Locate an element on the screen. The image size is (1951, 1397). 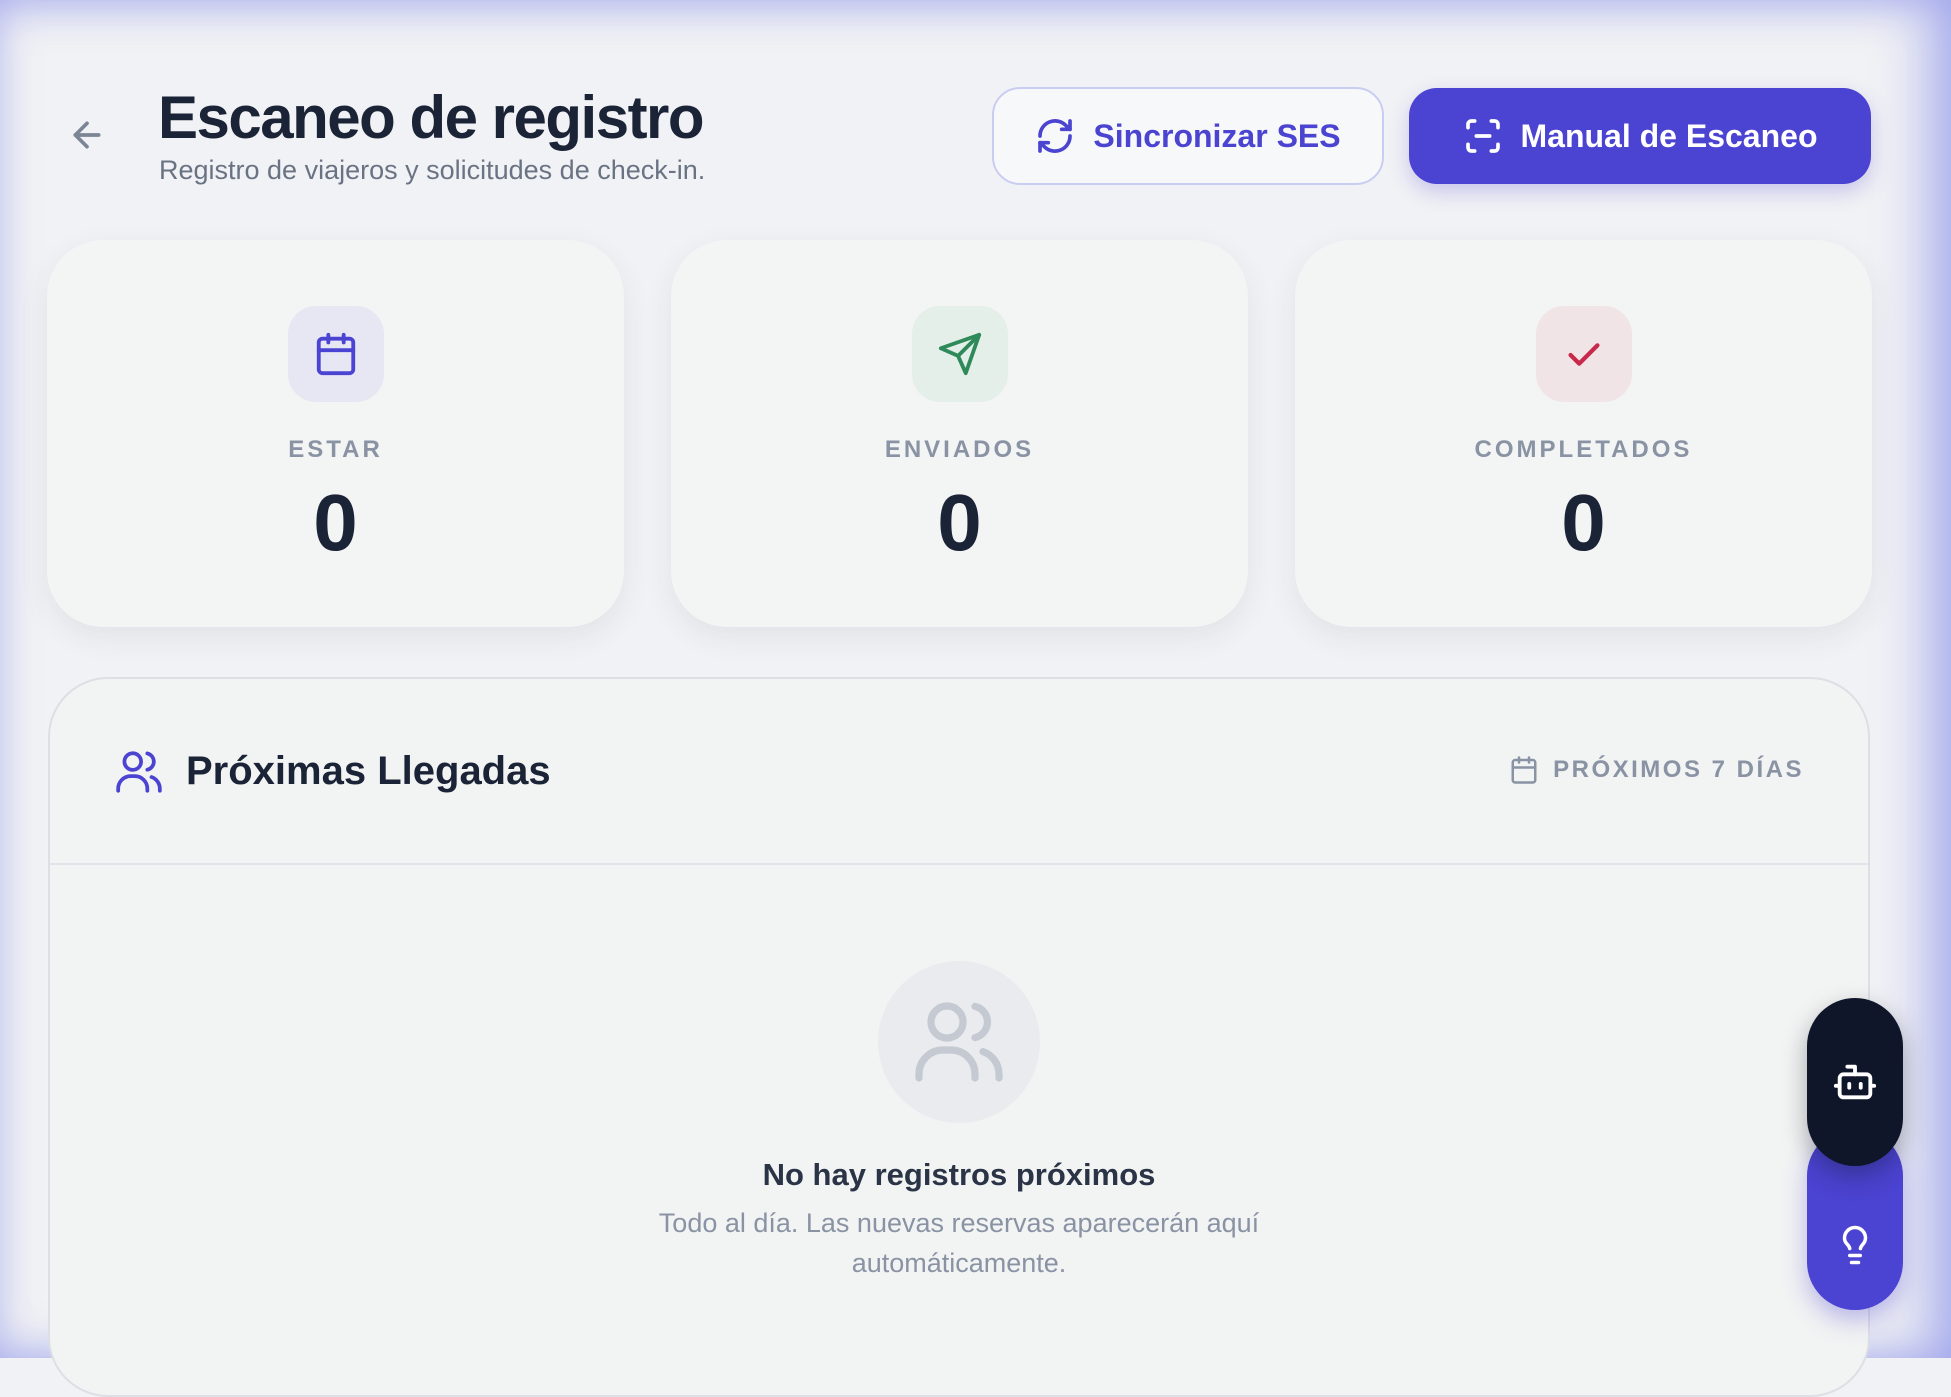
date-range-indicator: PRÓXIMOS 7 DÍAS is located at coordinates (1656, 770).